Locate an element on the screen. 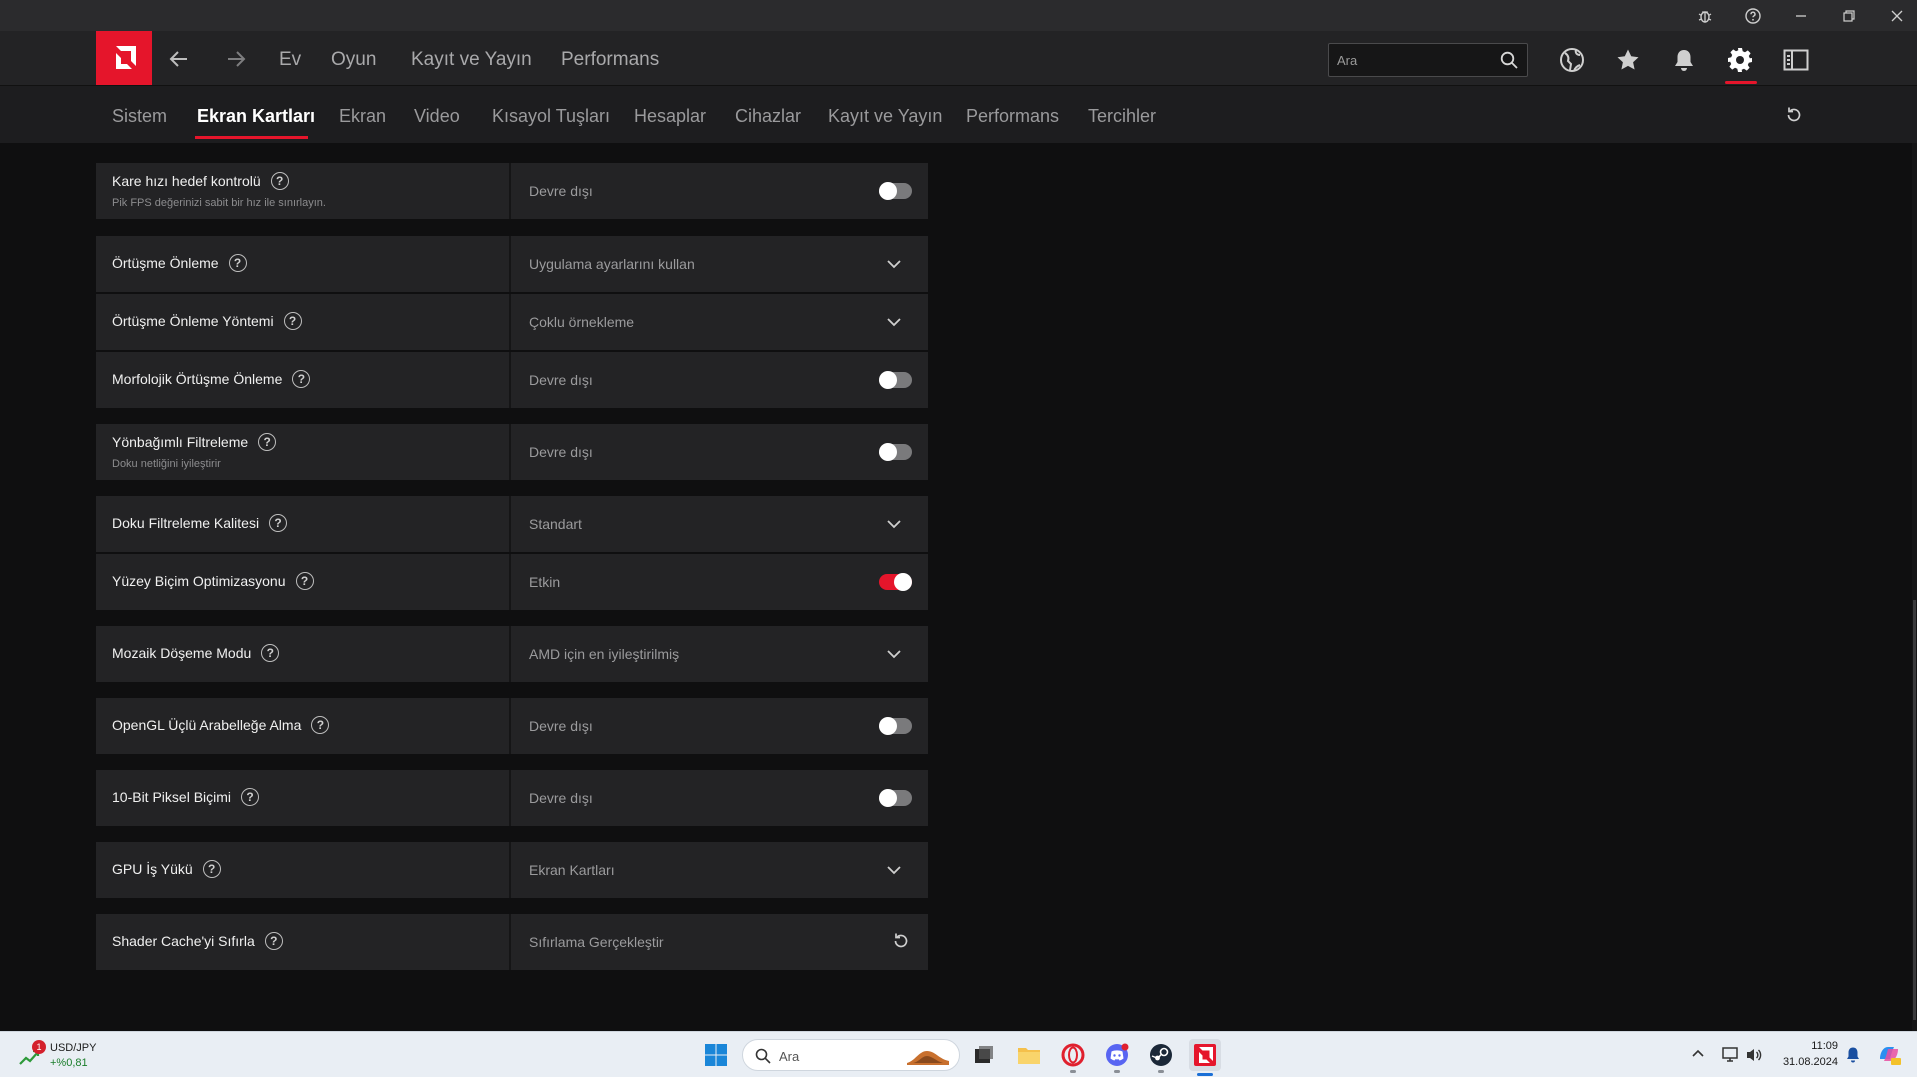  sidebar-toggle-icon is located at coordinates (1796, 60).